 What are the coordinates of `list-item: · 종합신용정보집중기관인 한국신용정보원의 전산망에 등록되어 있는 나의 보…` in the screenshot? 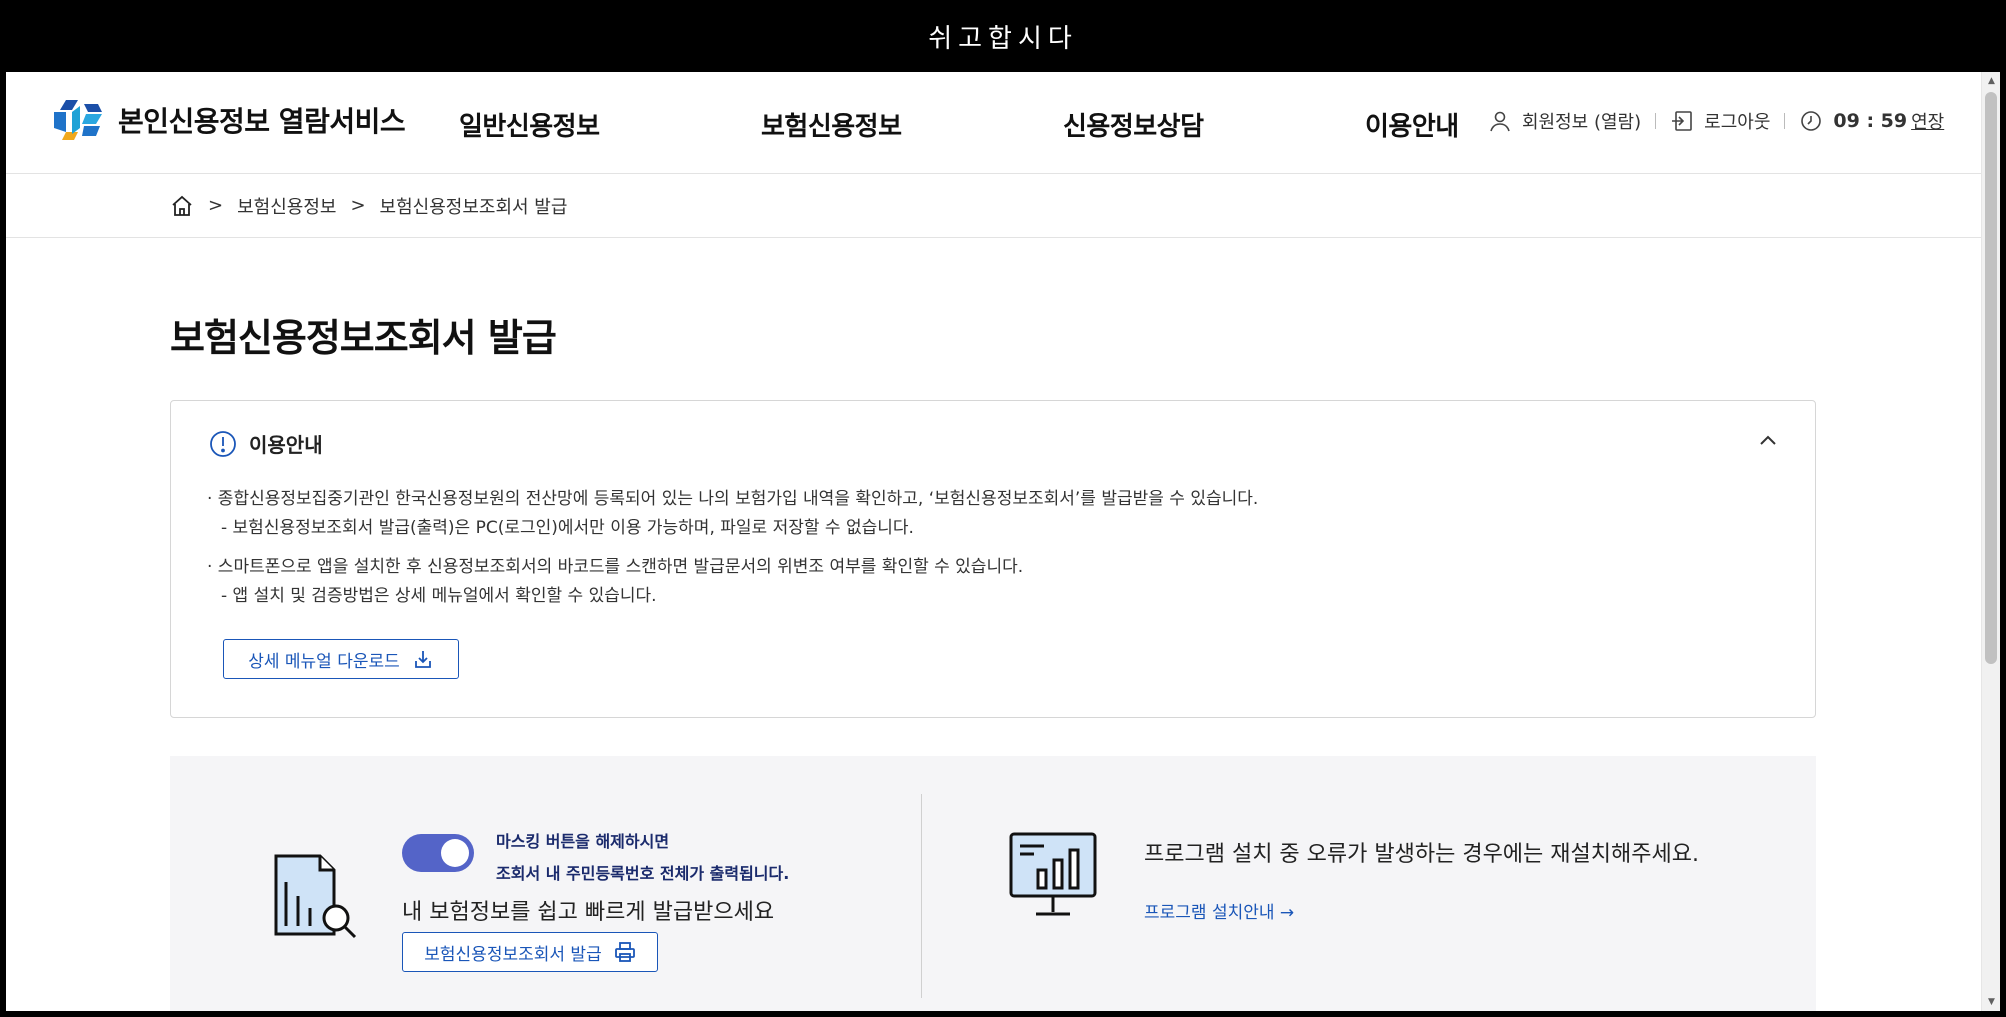 It's located at (732, 514).